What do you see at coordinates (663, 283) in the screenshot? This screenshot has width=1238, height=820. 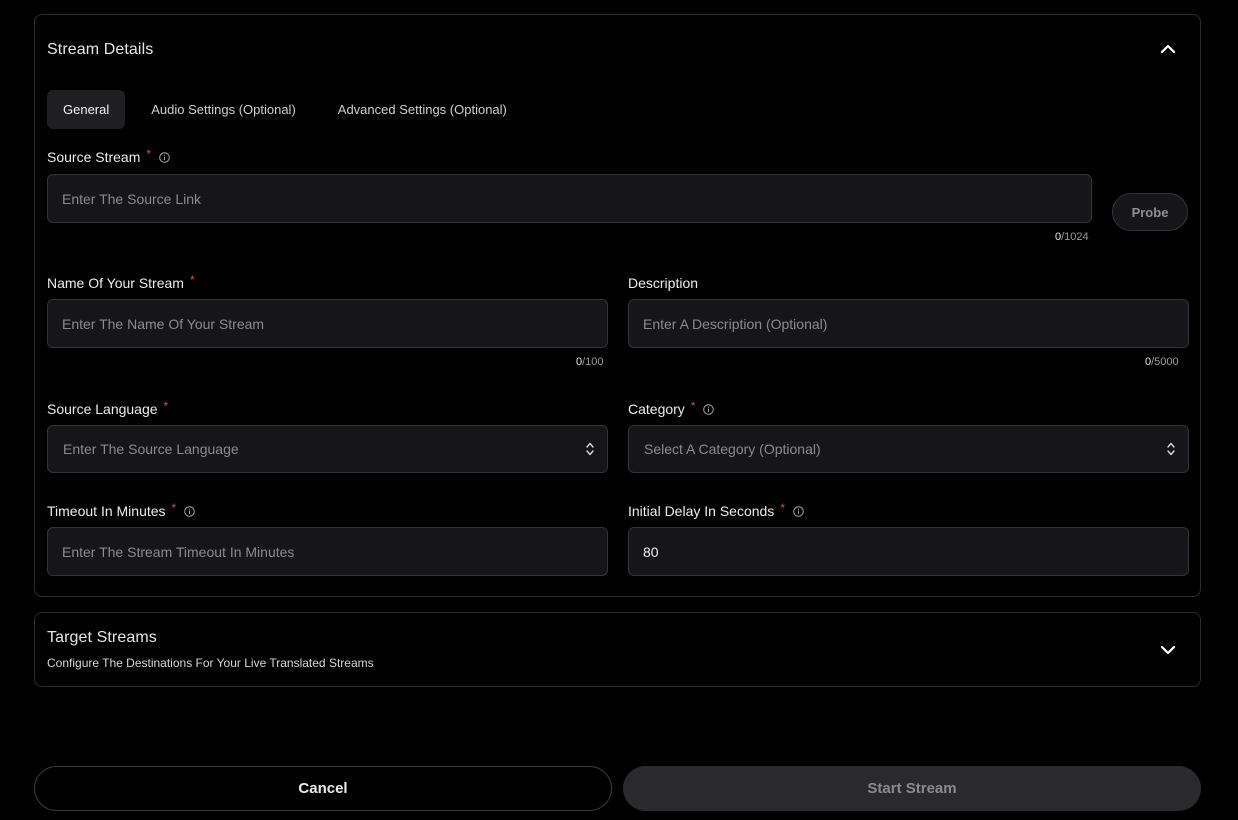 I see `description-label: Description` at bounding box center [663, 283].